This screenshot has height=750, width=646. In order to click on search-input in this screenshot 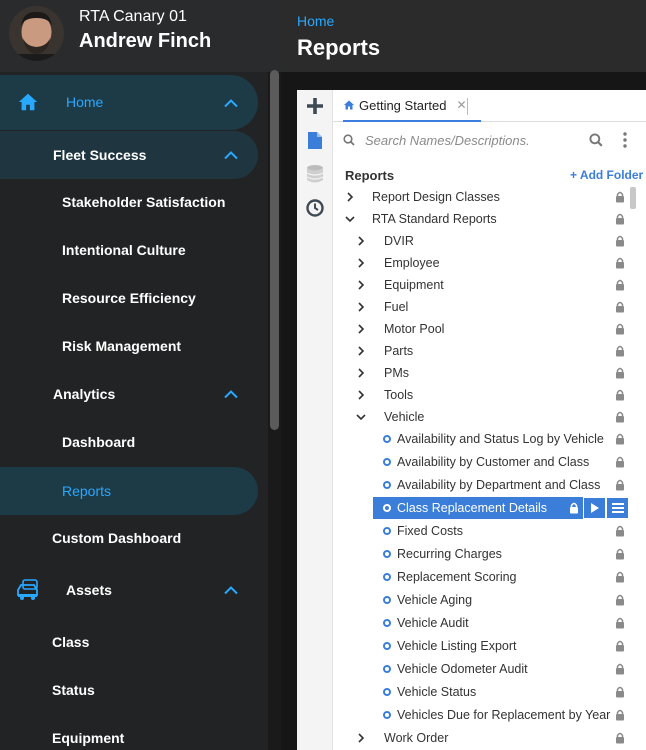, I will do `click(475, 140)`.